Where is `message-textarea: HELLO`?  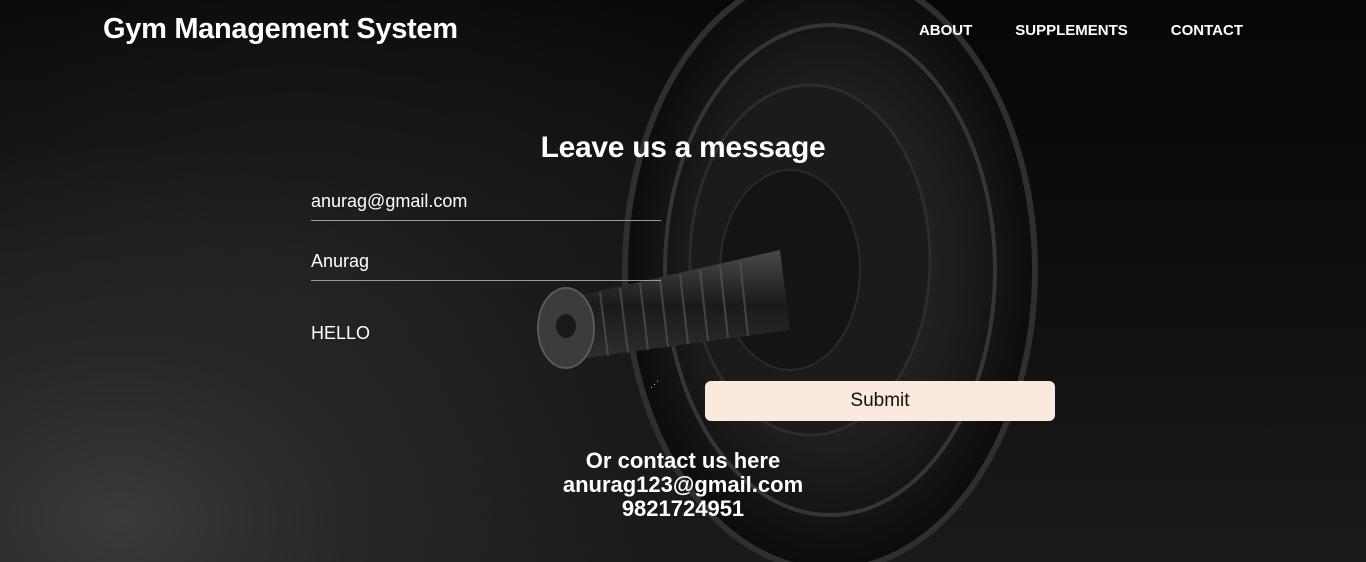
message-textarea: HELLO is located at coordinates (485, 354).